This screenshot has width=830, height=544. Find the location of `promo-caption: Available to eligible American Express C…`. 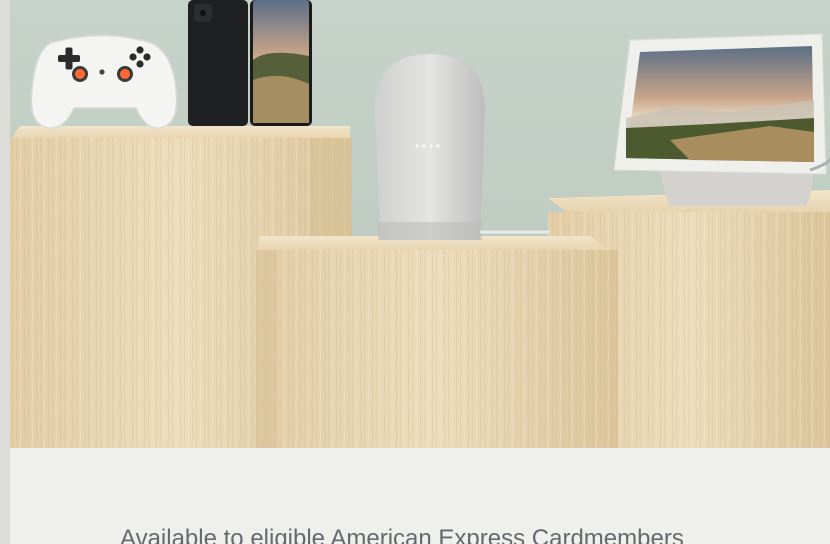

promo-caption: Available to eligible American Express C… is located at coordinates (402, 534).